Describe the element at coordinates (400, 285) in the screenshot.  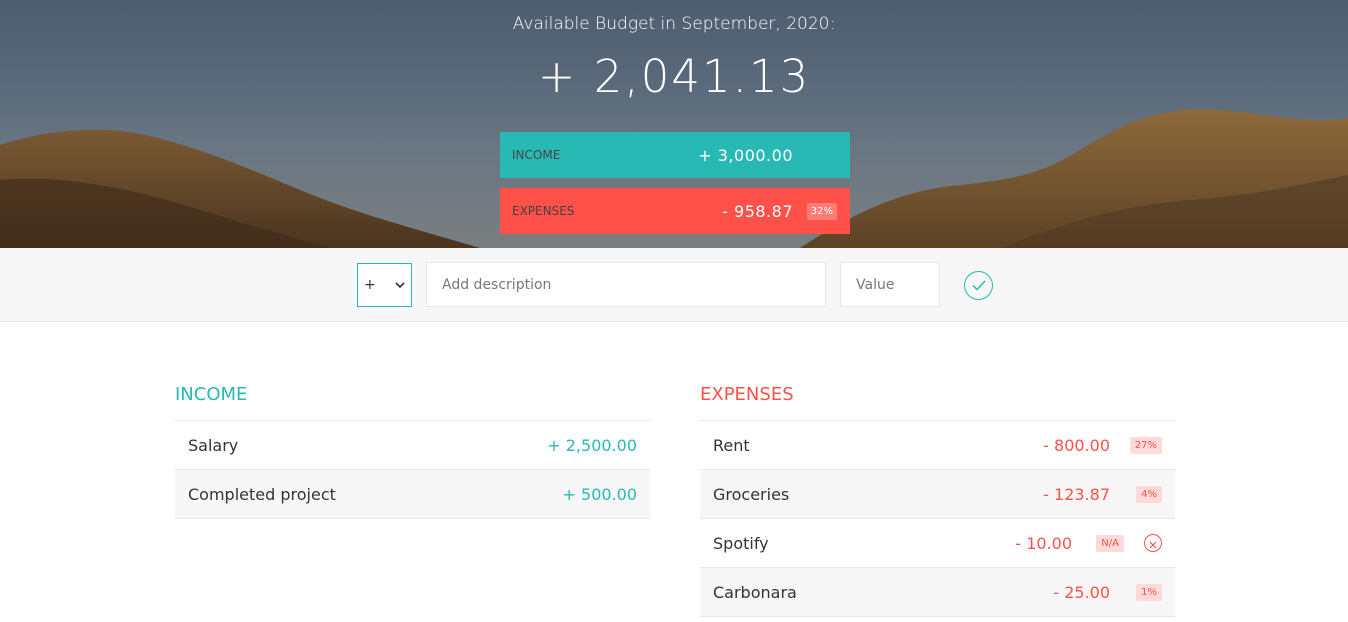
I see `chevron-down-icon` at that location.